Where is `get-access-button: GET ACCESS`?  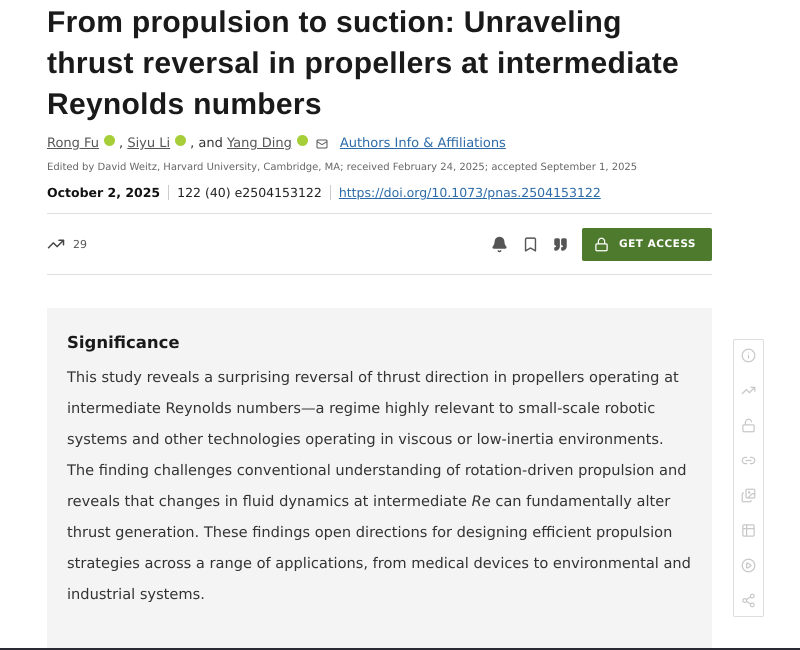
get-access-button: GET ACCESS is located at coordinates (647, 244).